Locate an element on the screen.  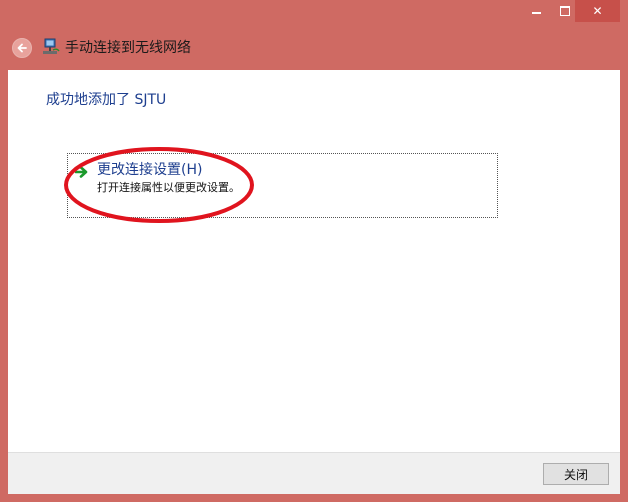
network-icon is located at coordinates (51, 46).